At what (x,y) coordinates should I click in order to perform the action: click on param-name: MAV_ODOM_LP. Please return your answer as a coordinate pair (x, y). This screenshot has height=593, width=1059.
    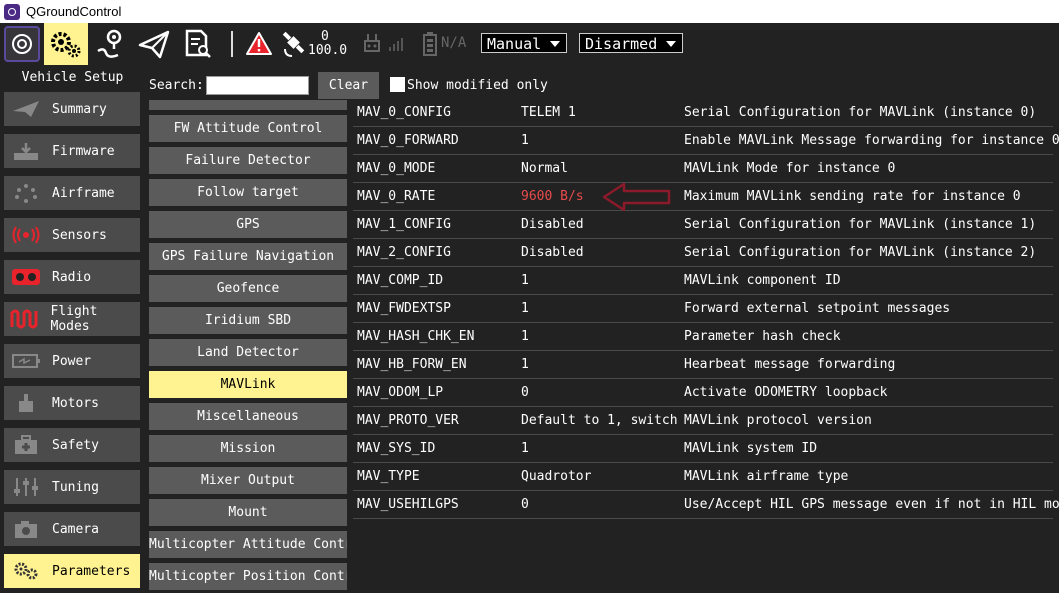
    Looking at the image, I should click on (400, 392).